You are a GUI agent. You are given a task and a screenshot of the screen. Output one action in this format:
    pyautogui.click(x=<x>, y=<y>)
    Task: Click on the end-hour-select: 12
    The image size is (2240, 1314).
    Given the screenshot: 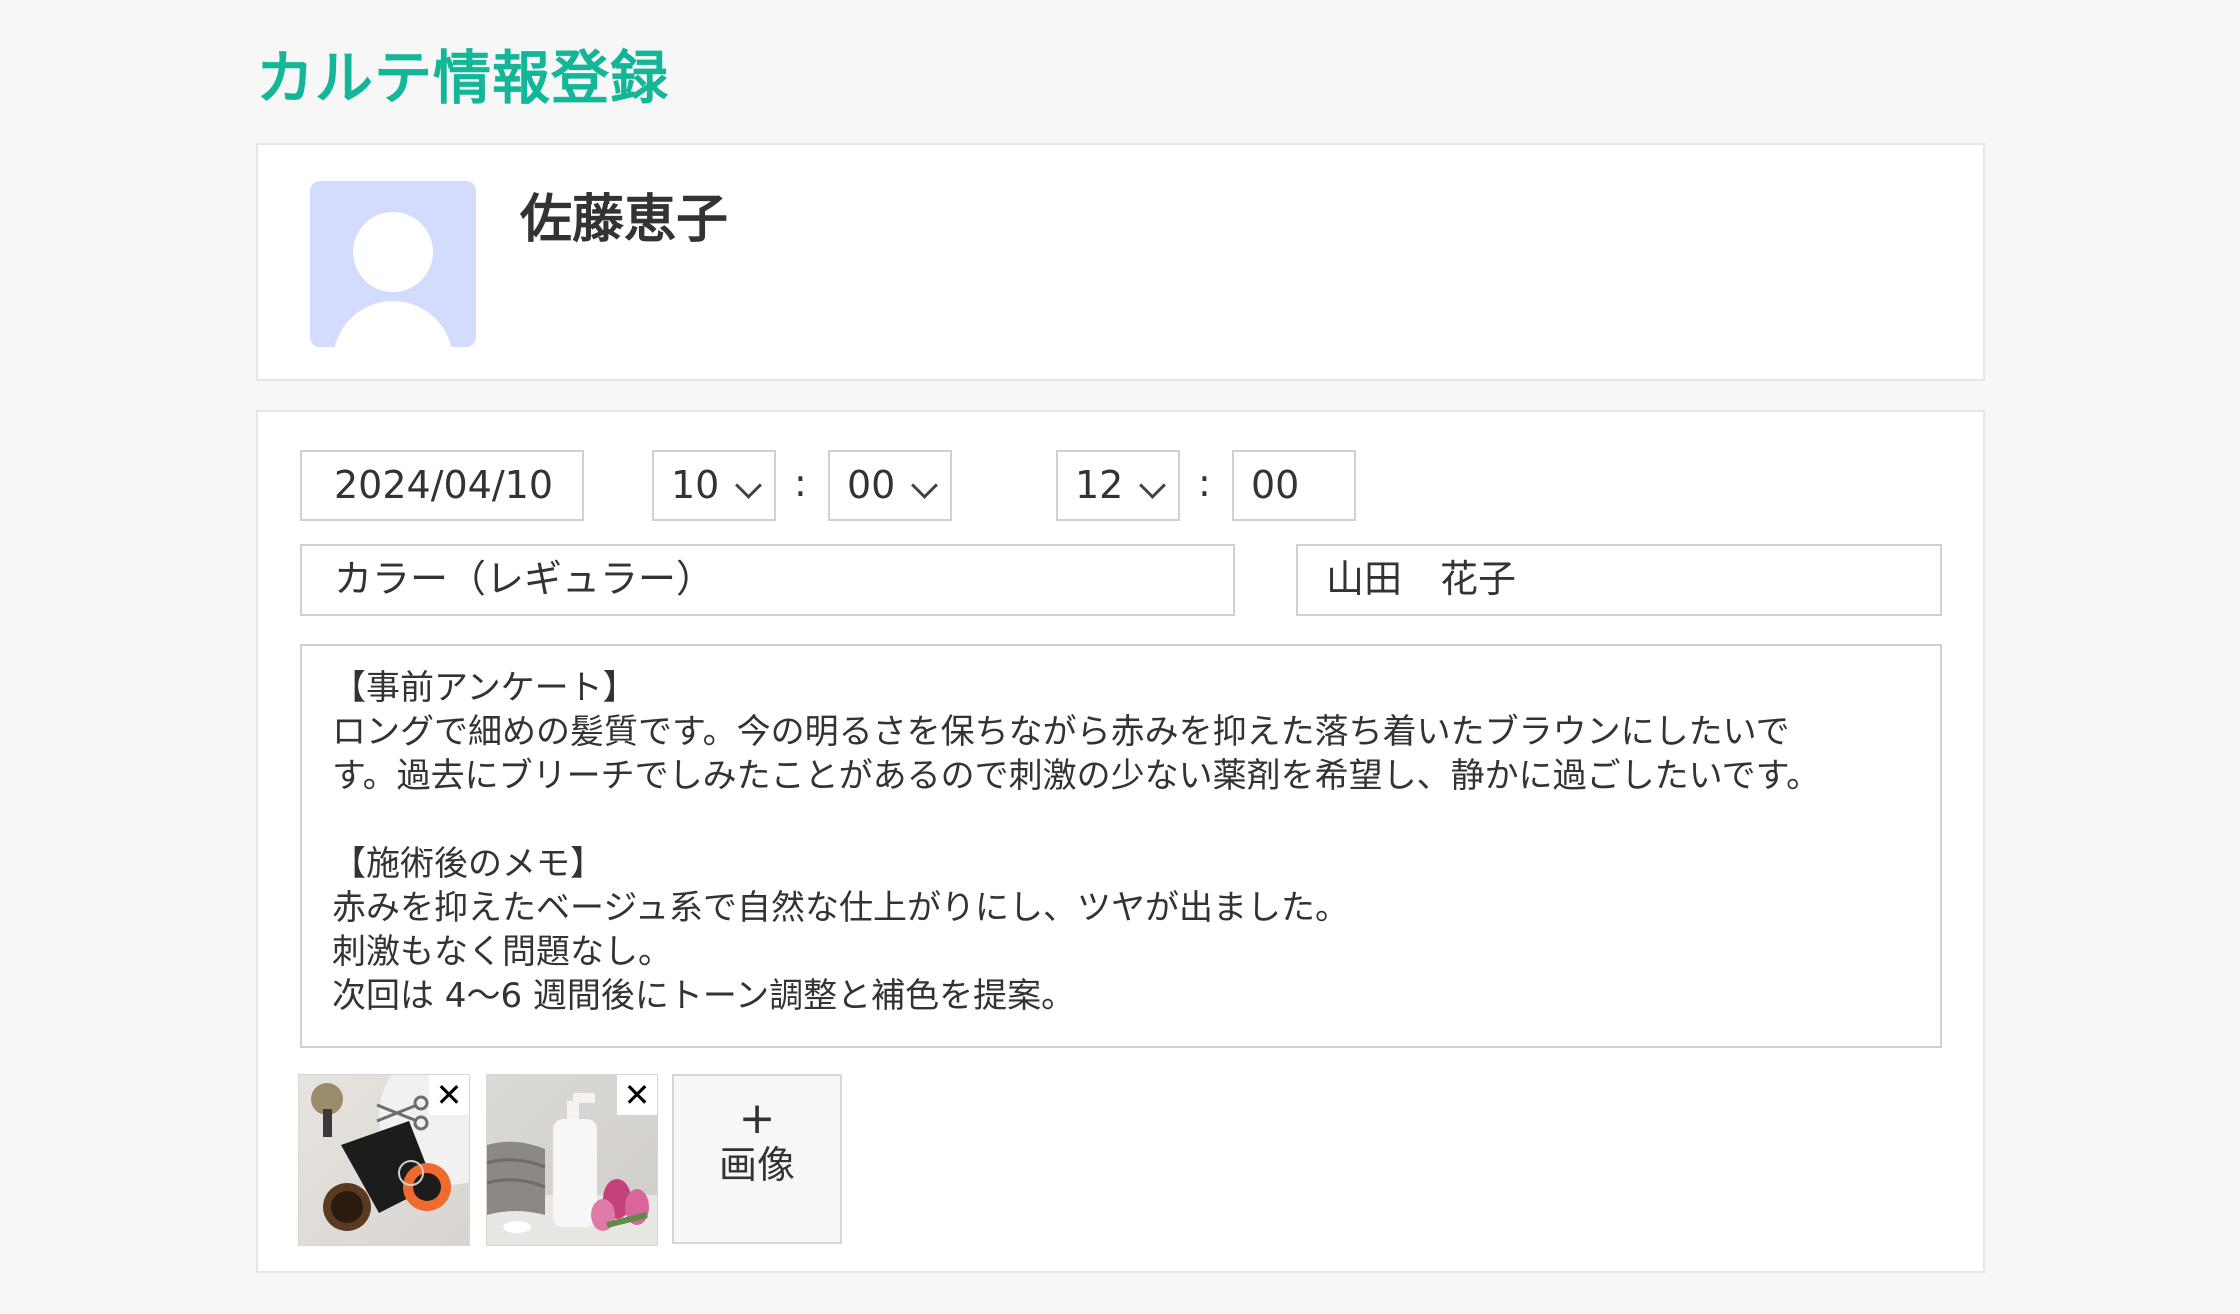 What is the action you would take?
    pyautogui.click(x=1118, y=485)
    